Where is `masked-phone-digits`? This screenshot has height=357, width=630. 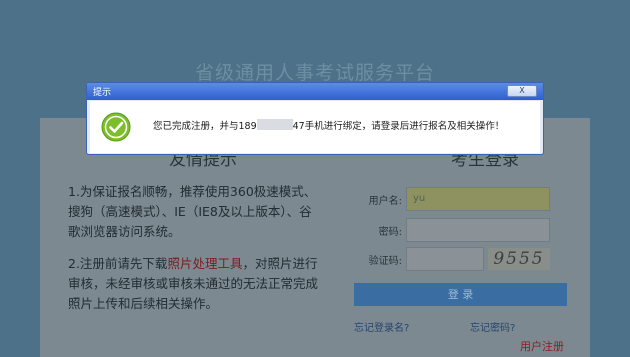 masked-phone-digits is located at coordinates (274, 124).